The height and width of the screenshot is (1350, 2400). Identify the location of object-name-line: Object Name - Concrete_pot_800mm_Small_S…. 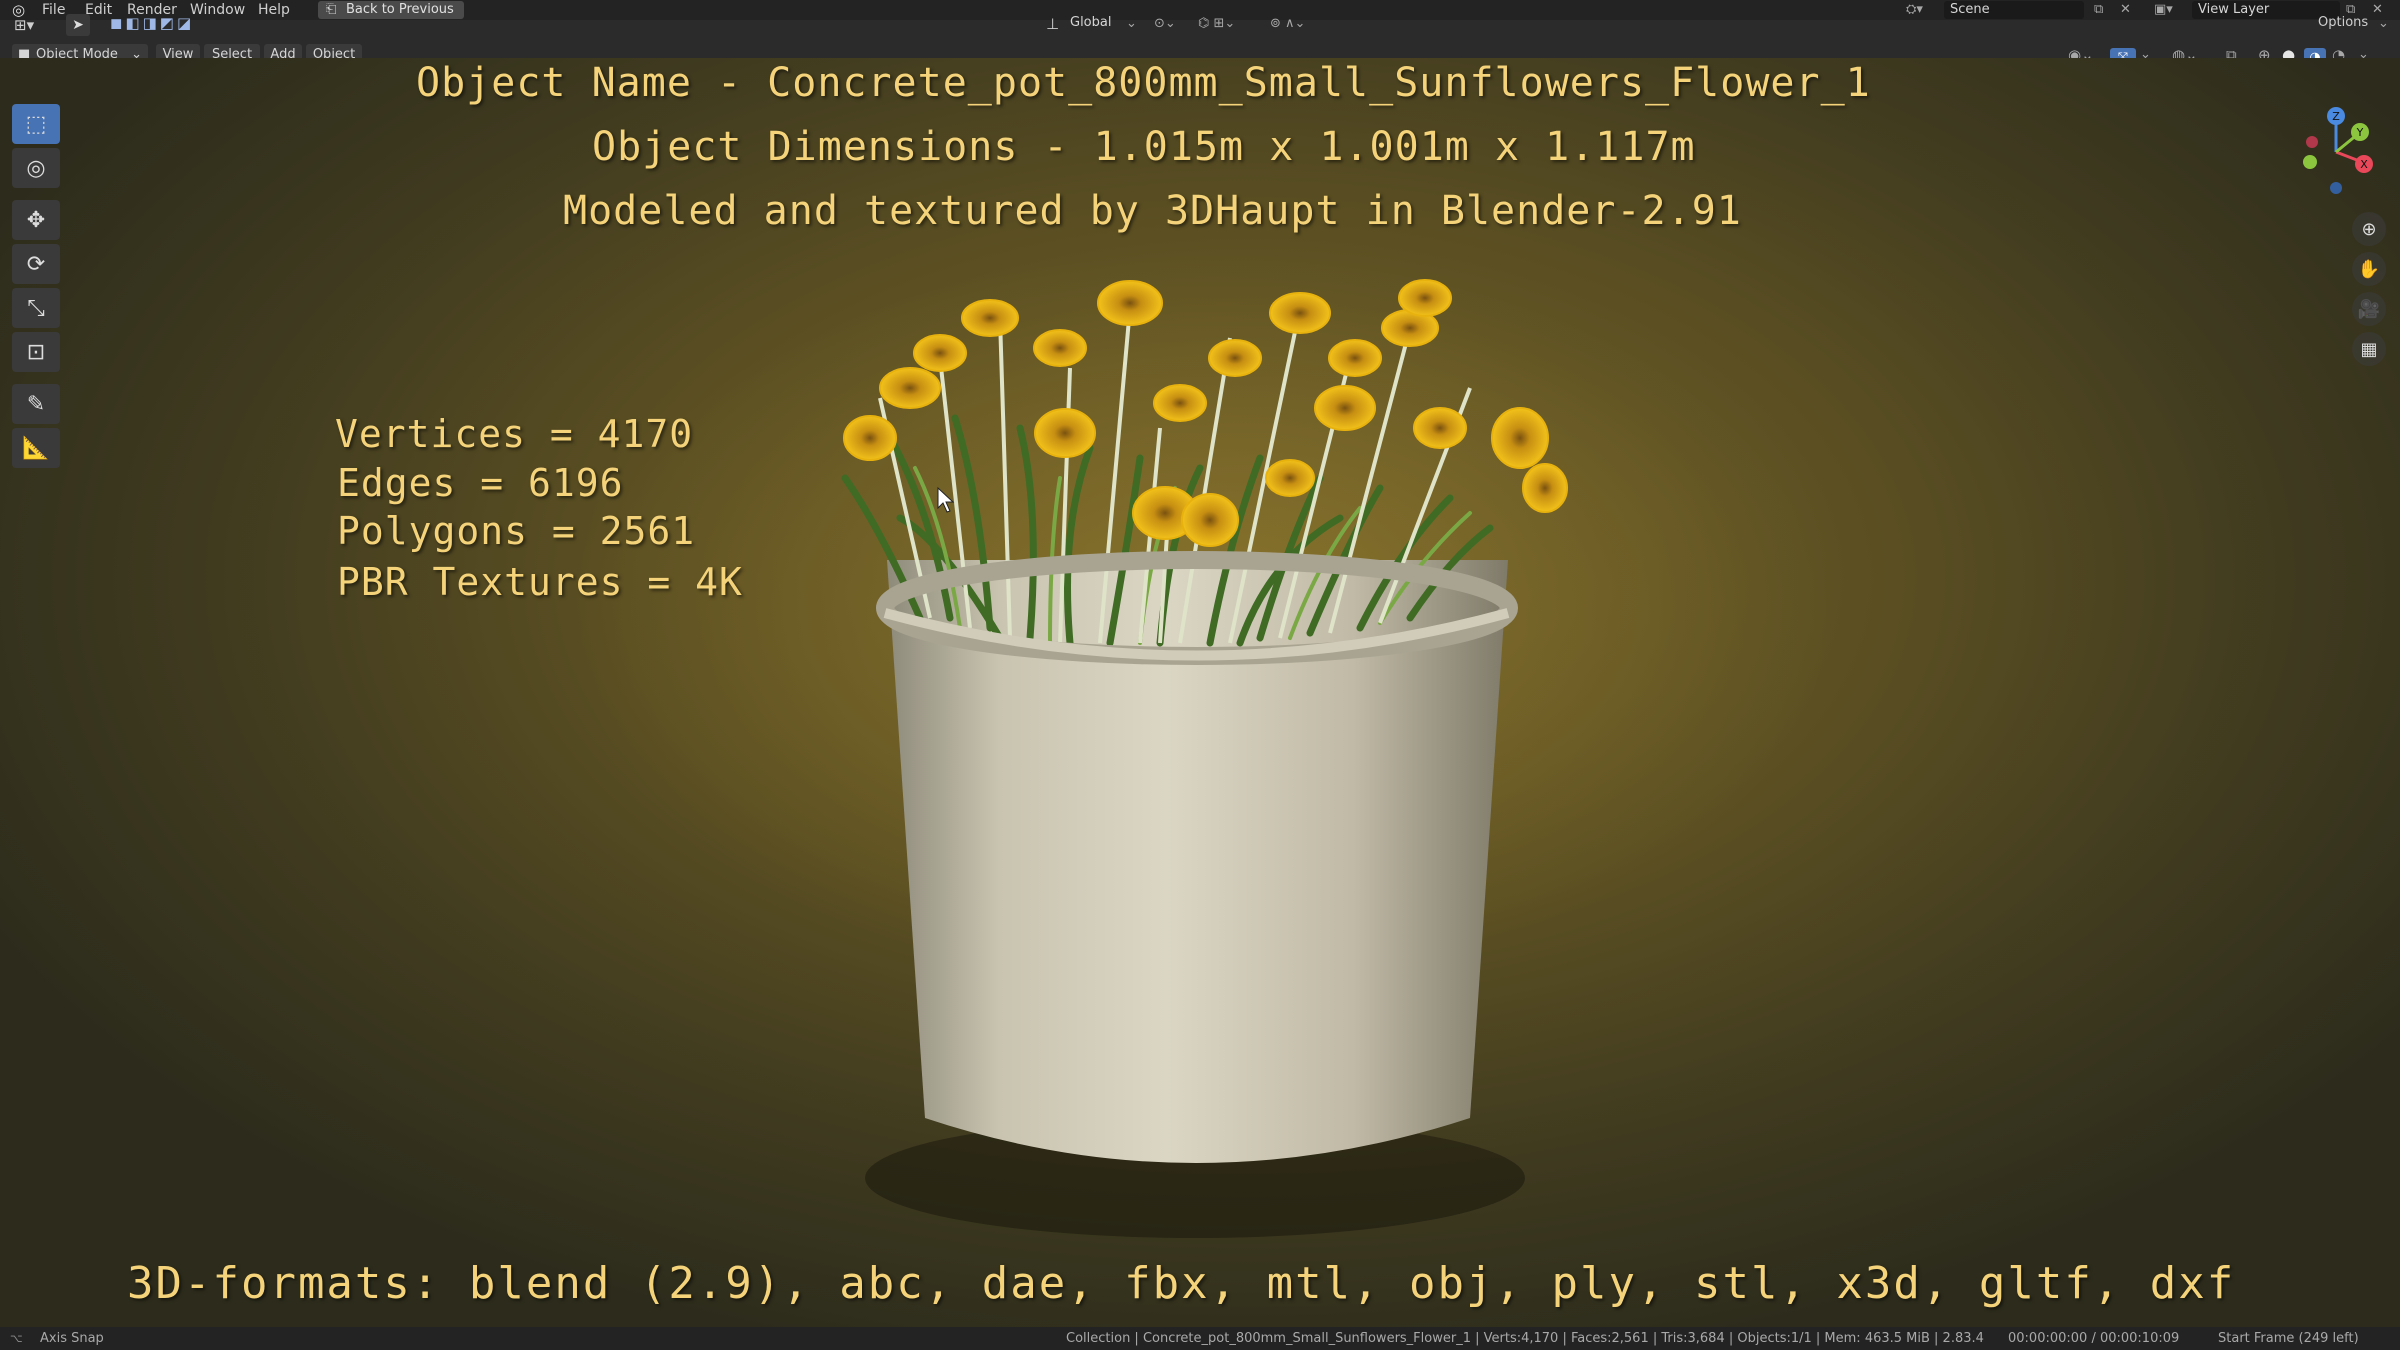
(1143, 83).